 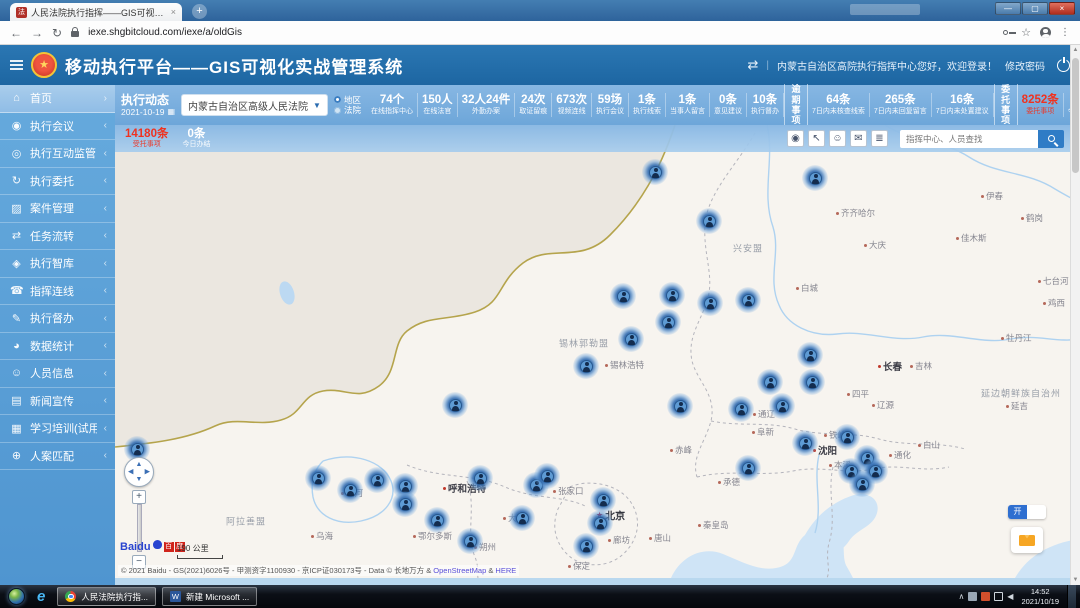 What do you see at coordinates (57, 374) in the screenshot?
I see `sidebar-item-personnel: ☺ 人员信息 ‹` at bounding box center [57, 374].